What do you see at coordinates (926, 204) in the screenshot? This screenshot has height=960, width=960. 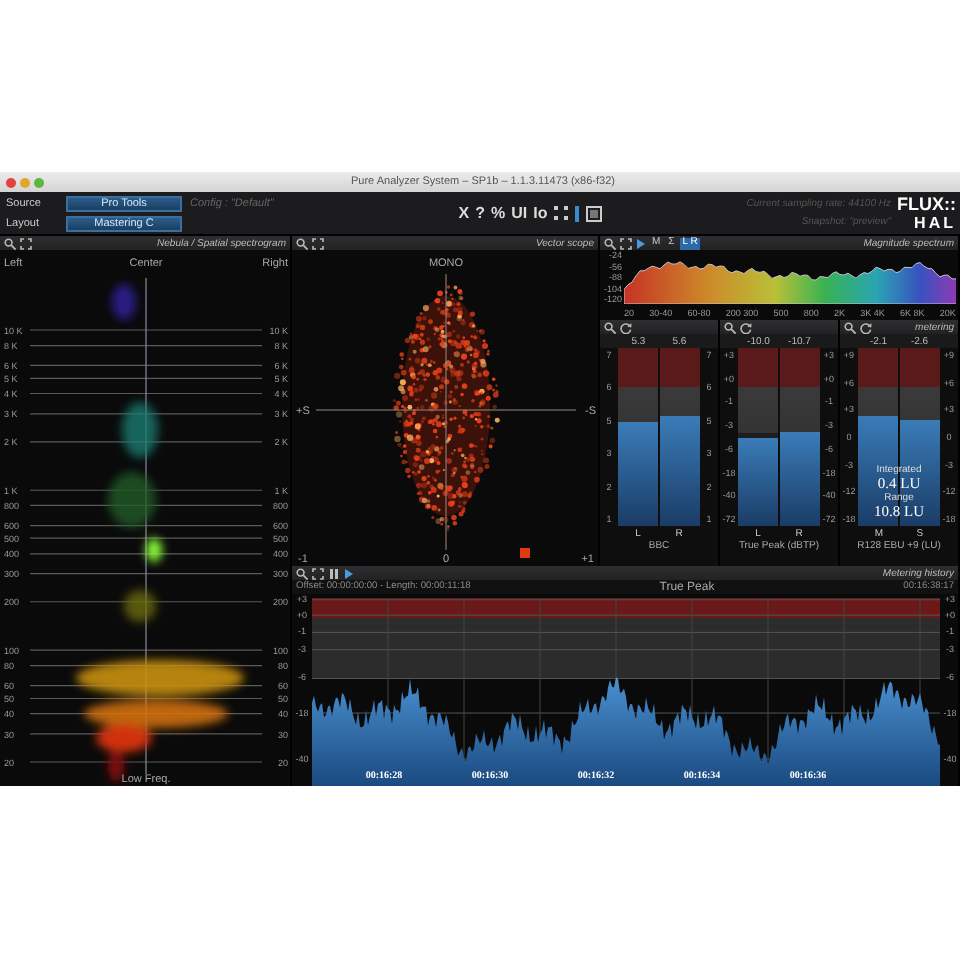 I see `logo-text: FLUX::` at bounding box center [926, 204].